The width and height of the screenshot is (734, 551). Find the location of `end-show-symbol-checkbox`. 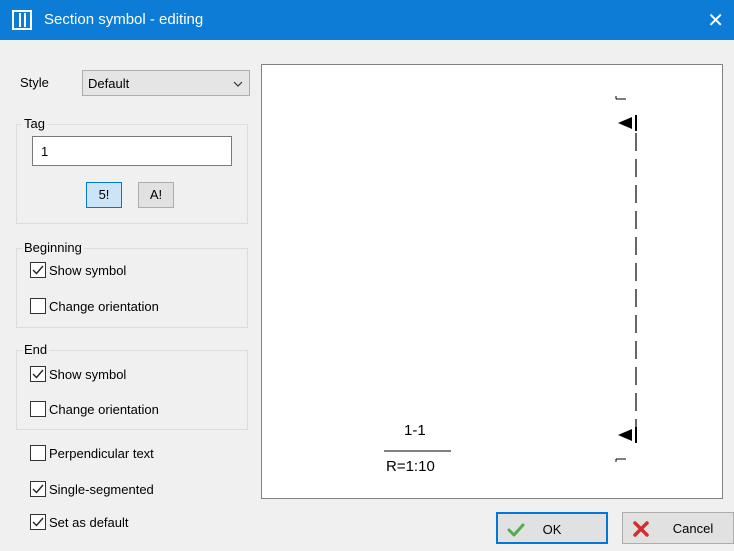

end-show-symbol-checkbox is located at coordinates (38, 374).